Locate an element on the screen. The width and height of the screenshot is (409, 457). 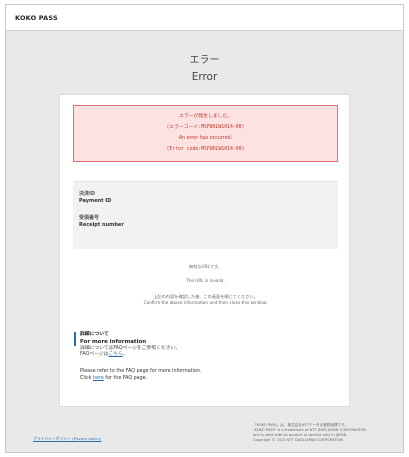
invalid-url-message-ja: 無効なURLです。 is located at coordinates (205, 266).